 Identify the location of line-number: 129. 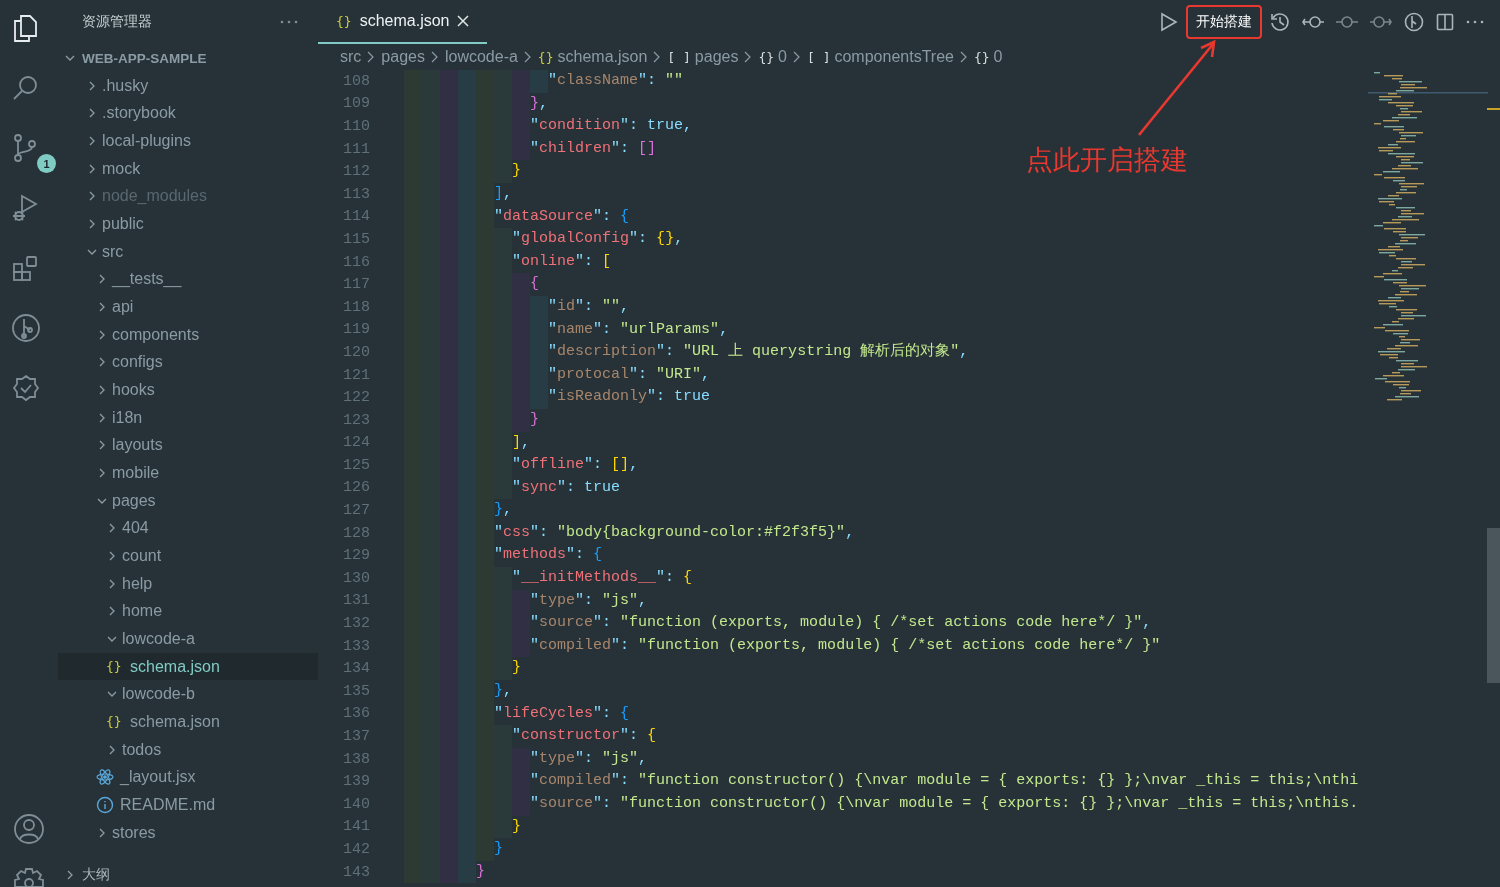
(356, 556).